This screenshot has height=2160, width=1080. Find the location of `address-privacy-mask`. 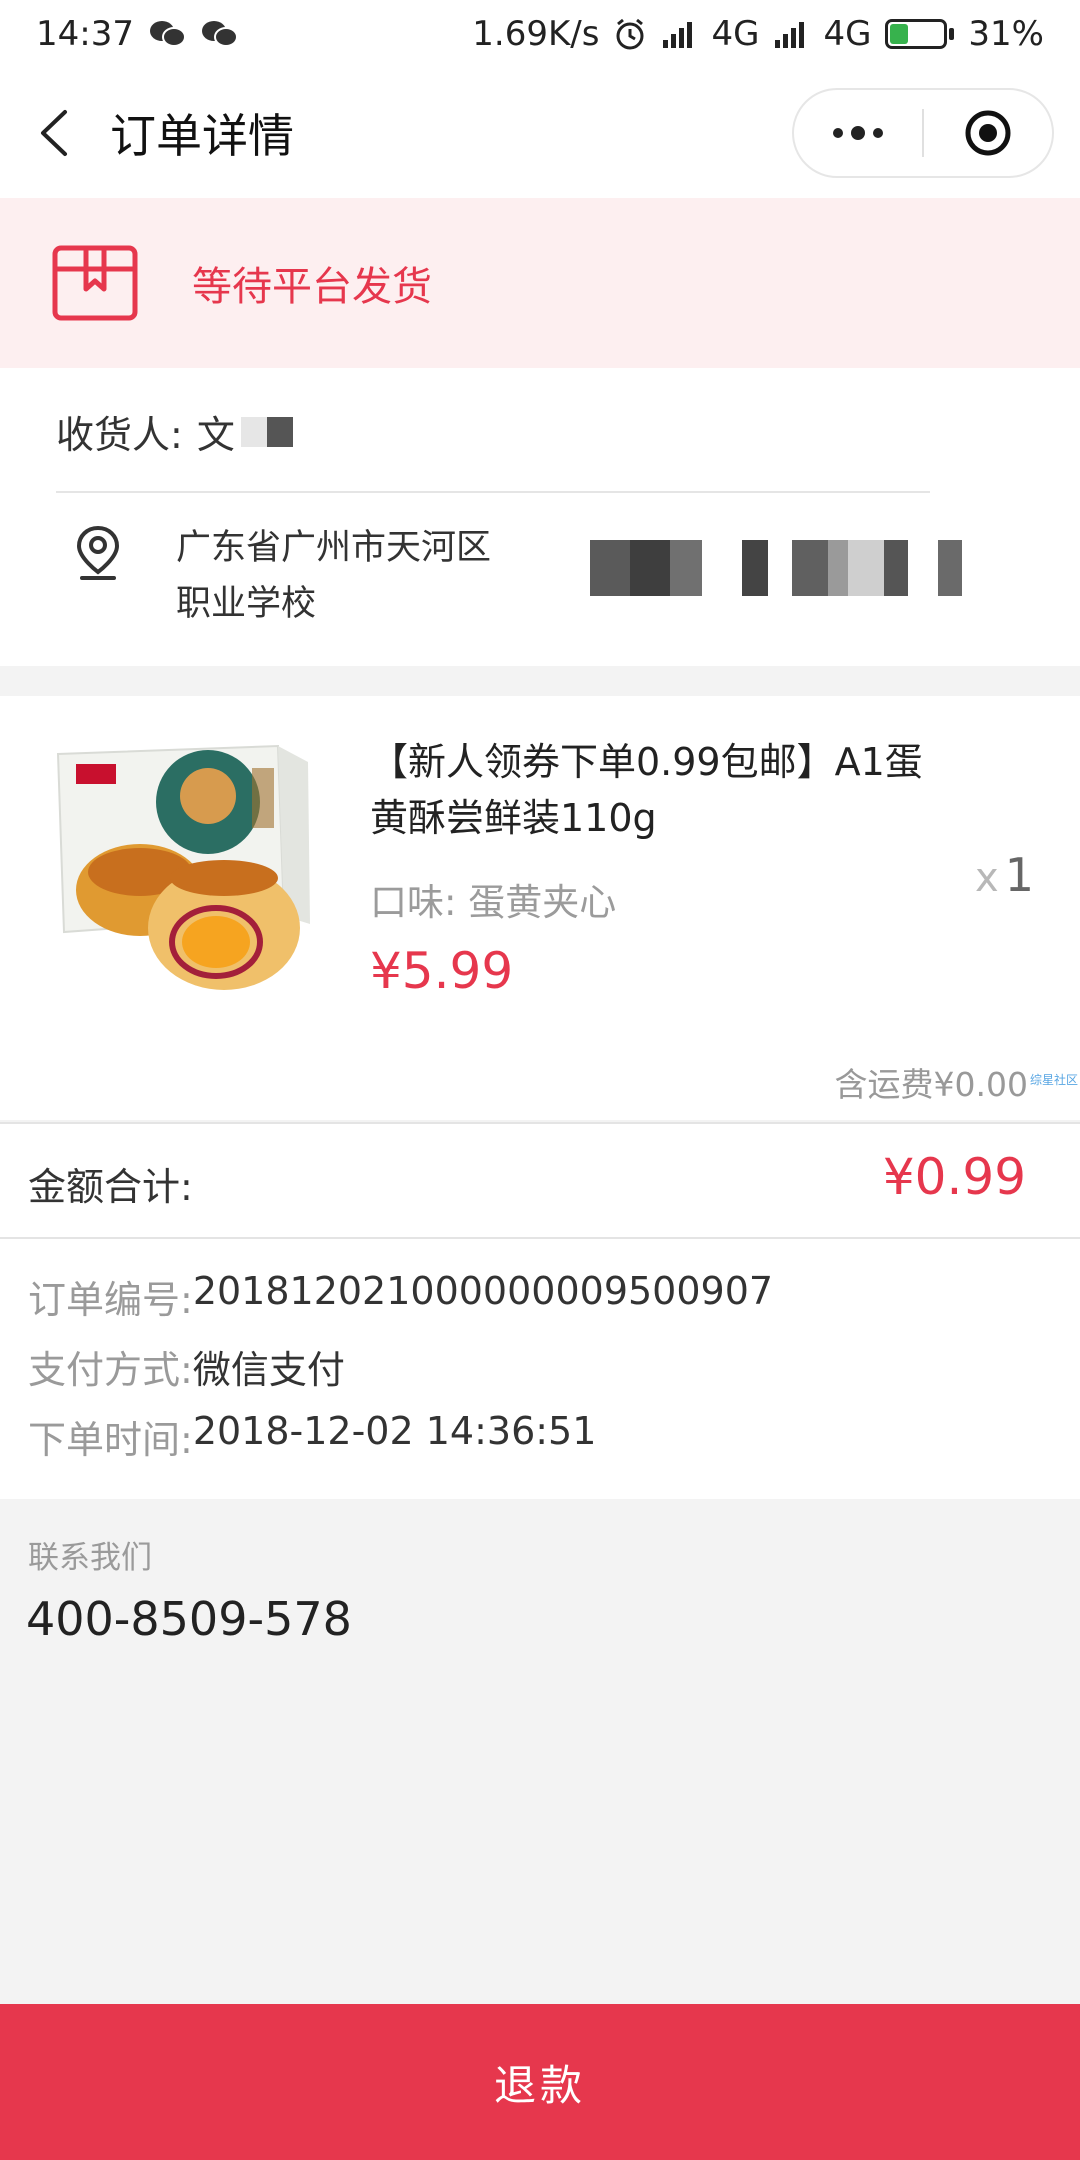

address-privacy-mask is located at coordinates (776, 568).